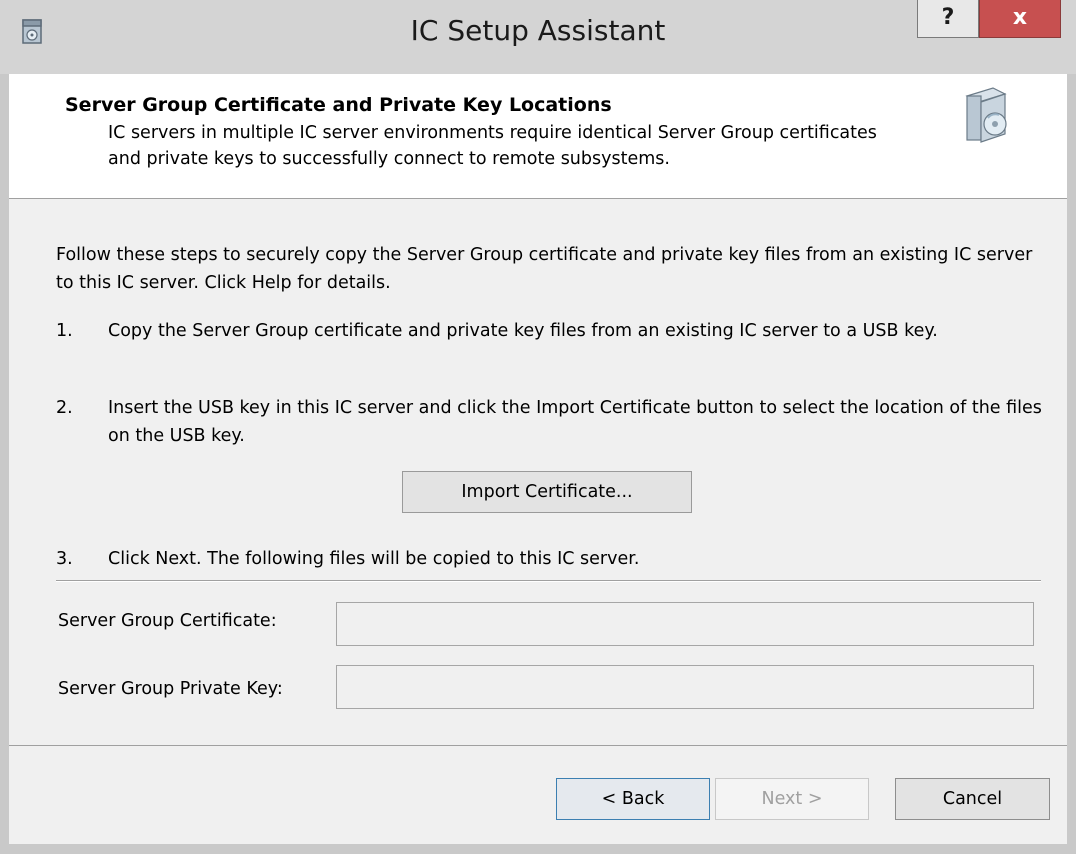 This screenshot has width=1076, height=854. I want to click on window-title: IC Setup Assistant, so click(538, 30).